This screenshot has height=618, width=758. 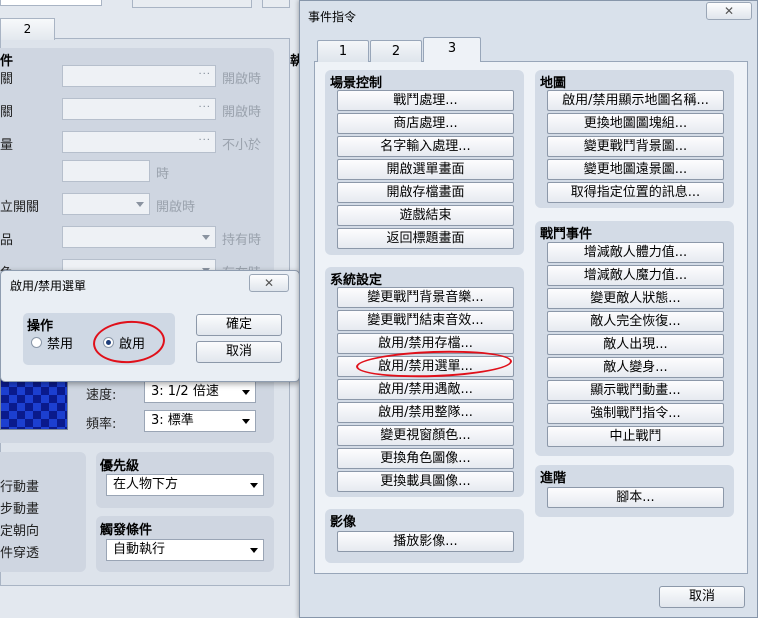 What do you see at coordinates (332, 17) in the screenshot?
I see `window-title: 事件指令` at bounding box center [332, 17].